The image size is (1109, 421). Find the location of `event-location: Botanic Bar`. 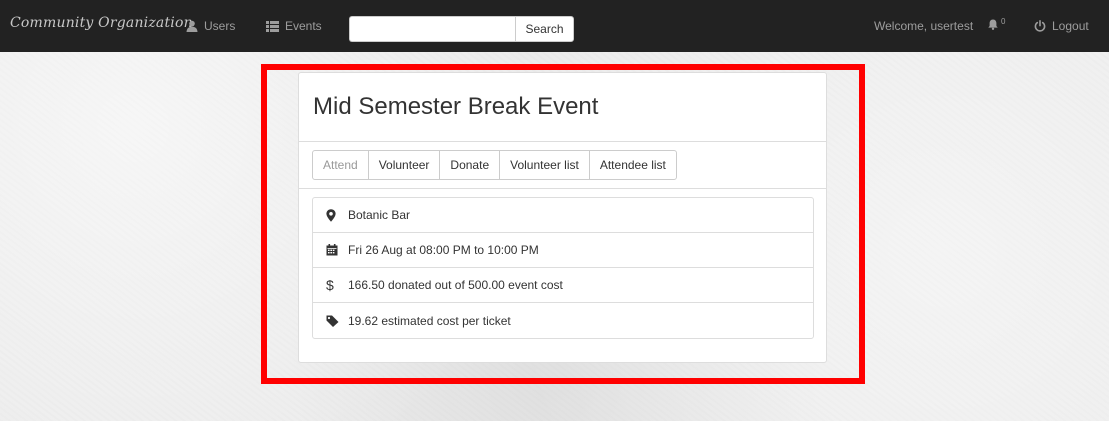

event-location: Botanic Bar is located at coordinates (563, 215).